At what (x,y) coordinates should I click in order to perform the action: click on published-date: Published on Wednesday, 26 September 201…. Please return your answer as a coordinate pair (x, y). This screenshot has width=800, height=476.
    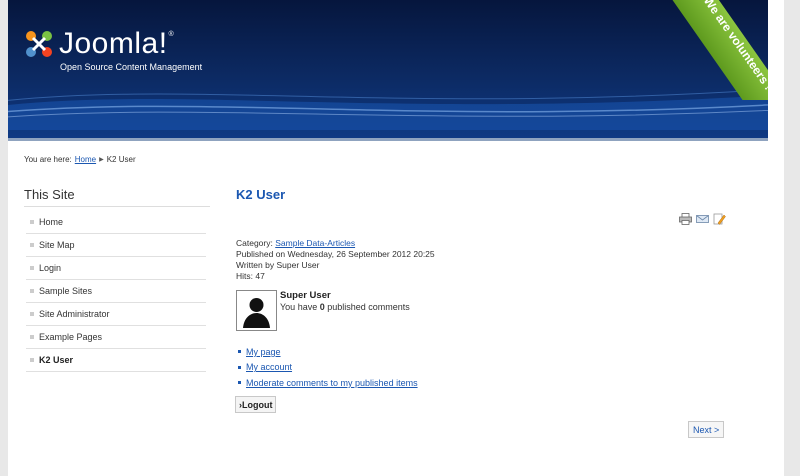
    Looking at the image, I should click on (335, 254).